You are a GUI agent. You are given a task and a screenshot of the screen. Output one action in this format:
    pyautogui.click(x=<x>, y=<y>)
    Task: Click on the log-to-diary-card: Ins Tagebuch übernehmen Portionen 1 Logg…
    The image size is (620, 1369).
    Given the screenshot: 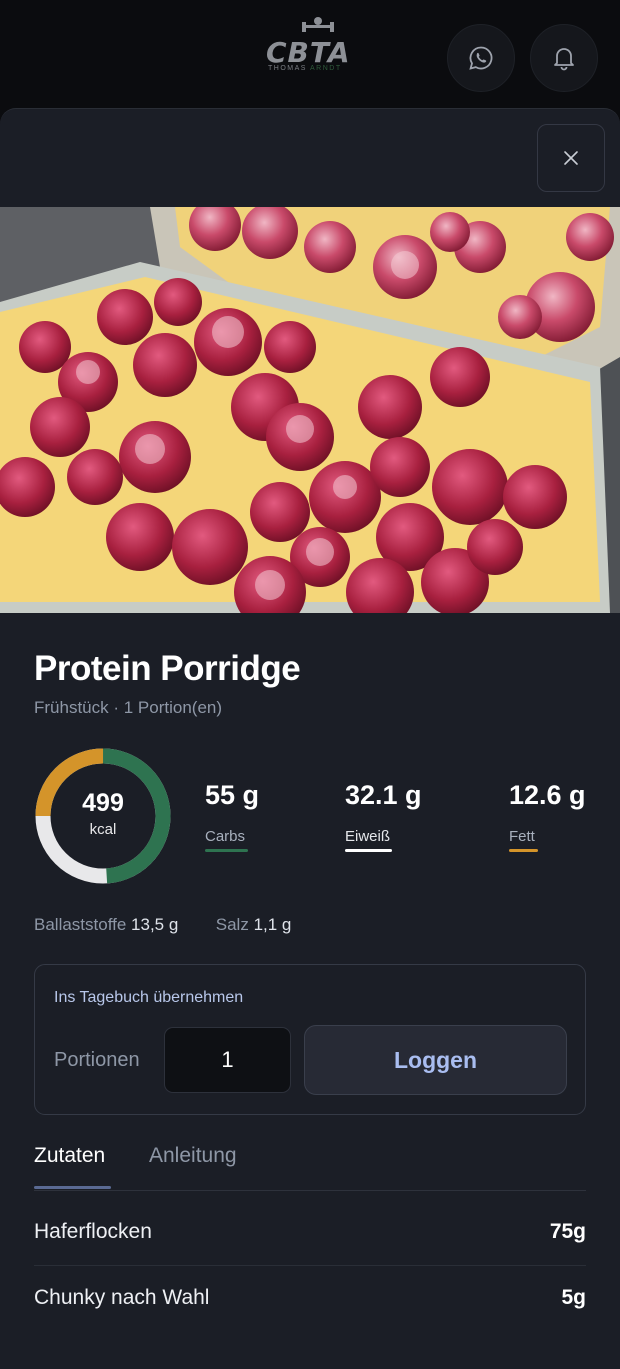 What is the action you would take?
    pyautogui.click(x=310, y=1039)
    